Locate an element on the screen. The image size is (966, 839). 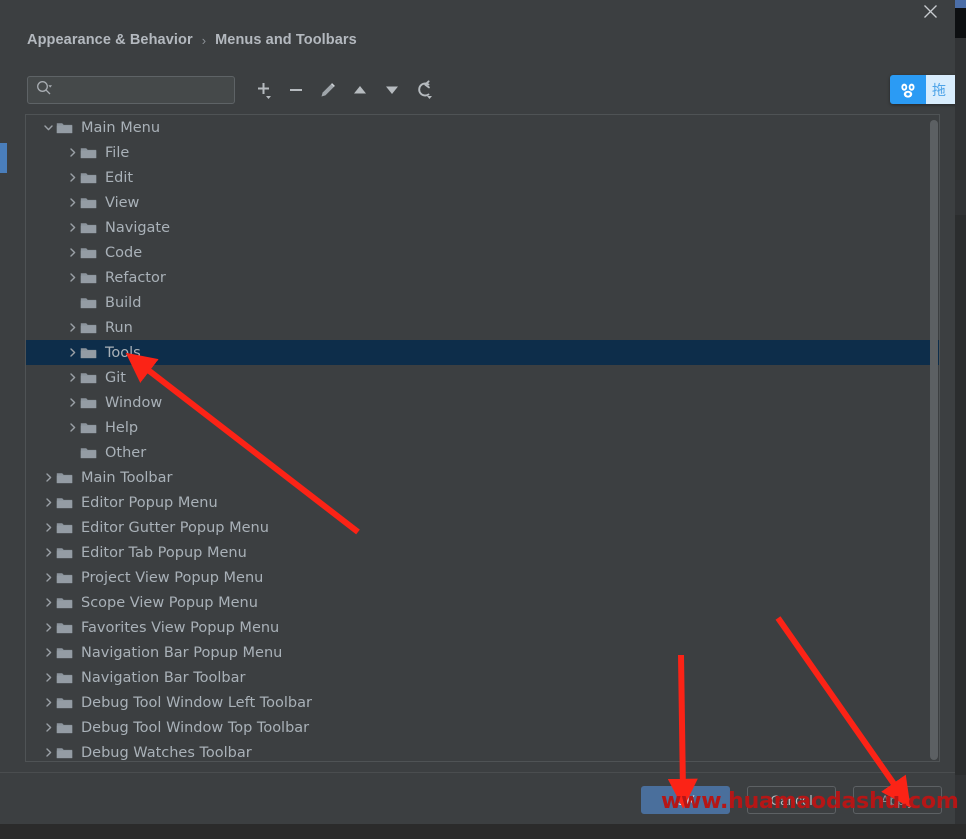
tree-vertical-scrollbar is located at coordinates (934, 439).